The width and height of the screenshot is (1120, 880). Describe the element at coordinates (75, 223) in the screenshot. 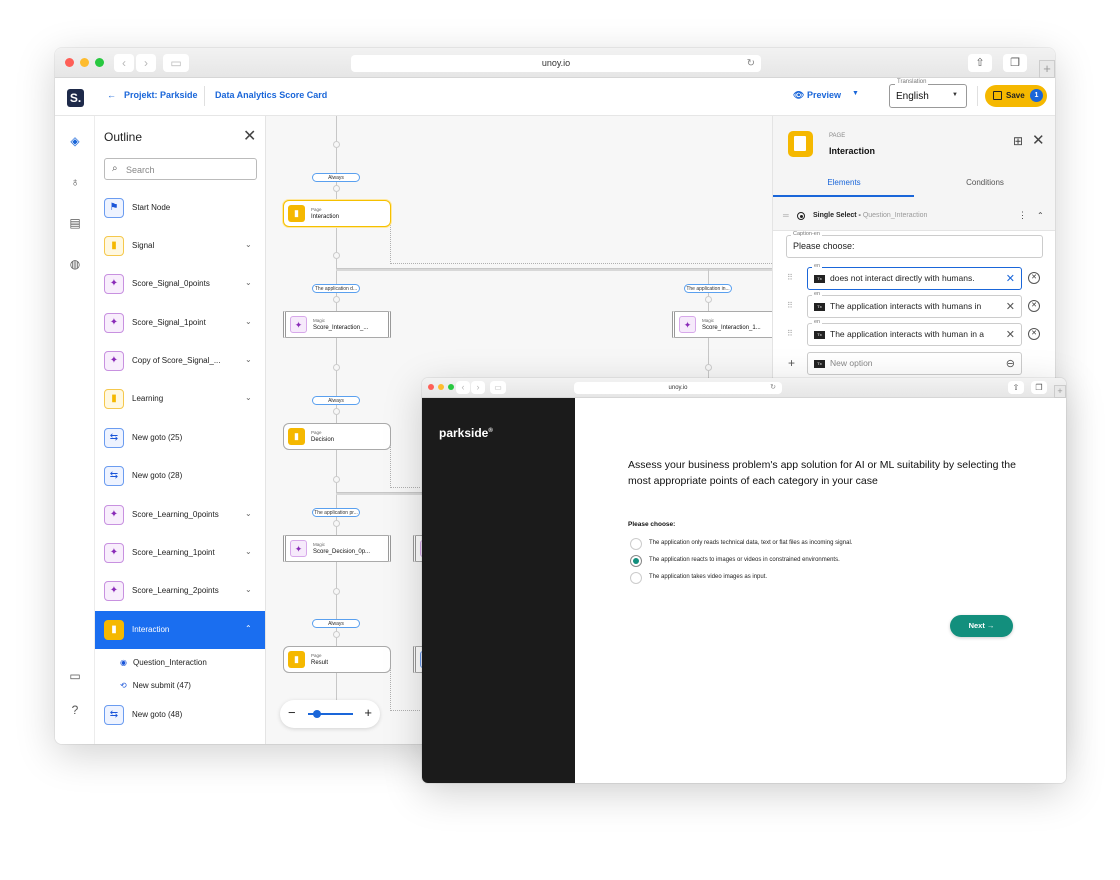

I see `comments-icon: ▤` at that location.